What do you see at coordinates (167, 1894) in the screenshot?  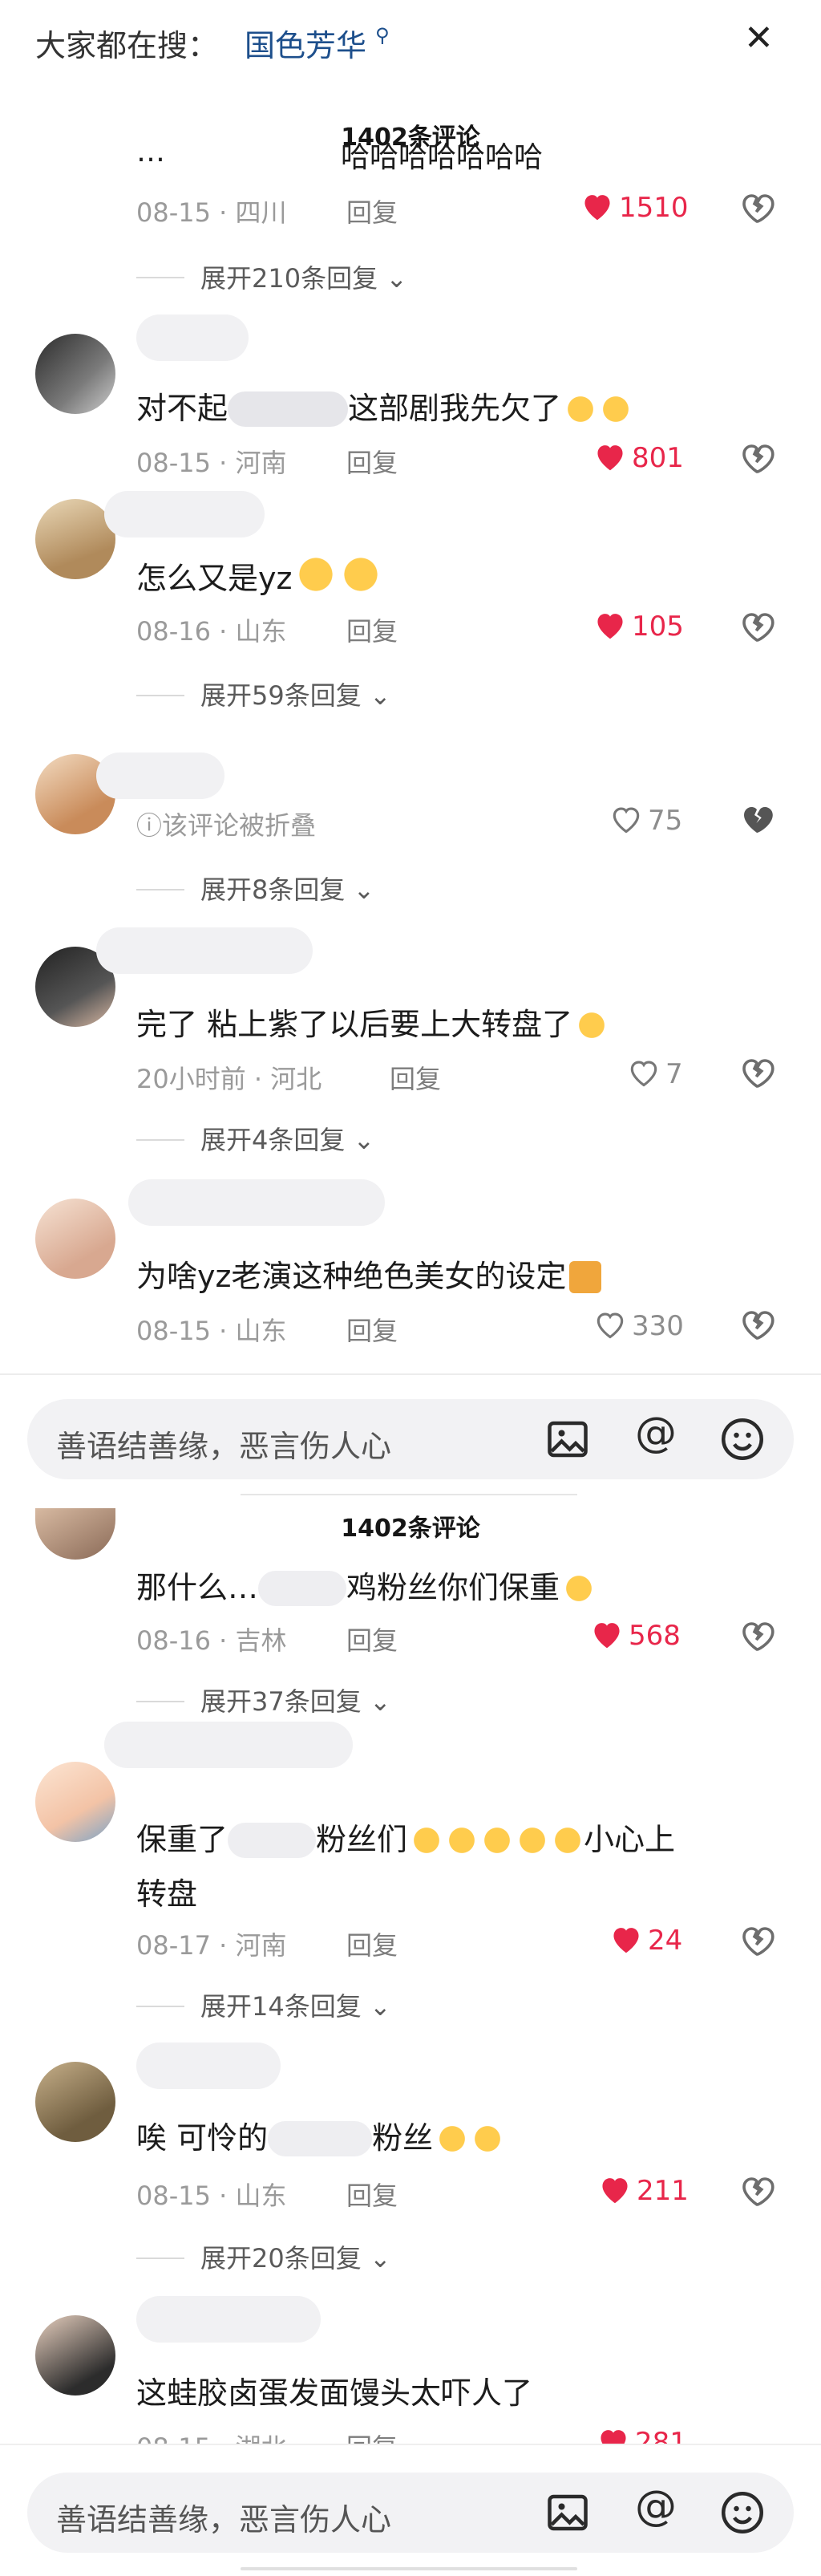 I see `comment-text-line2: 转盘` at bounding box center [167, 1894].